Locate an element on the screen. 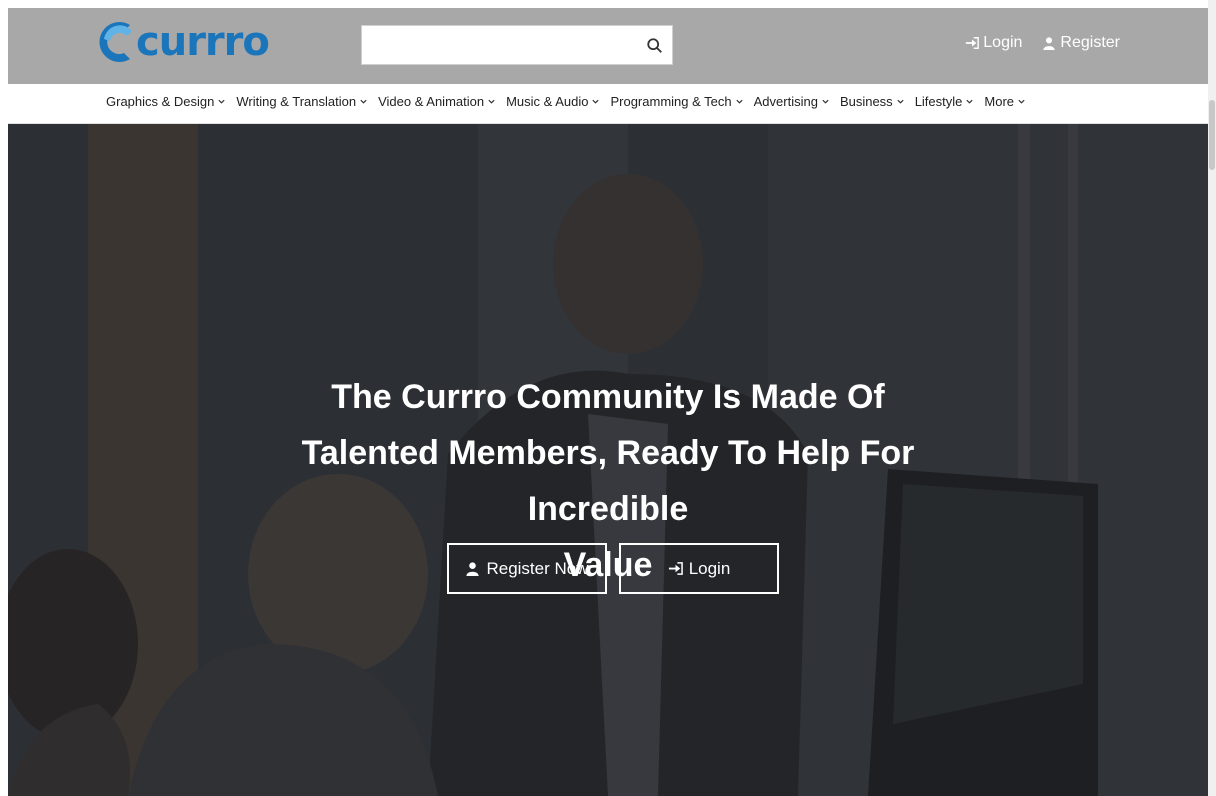 The image size is (1216, 796). scrollbar-thumb is located at coordinates (1212, 135).